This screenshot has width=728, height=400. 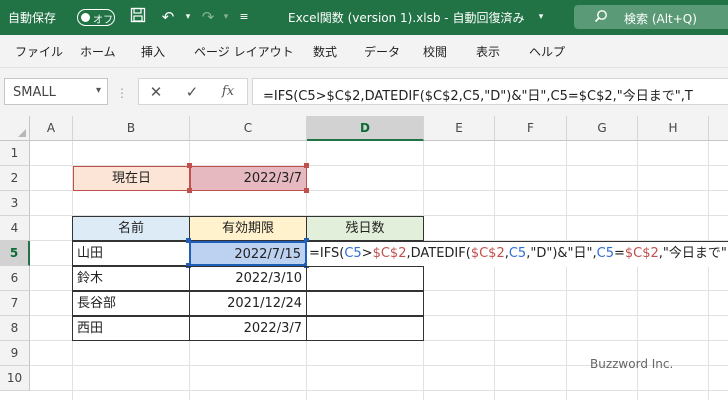 I want to click on column-header-h: H, so click(x=673, y=128).